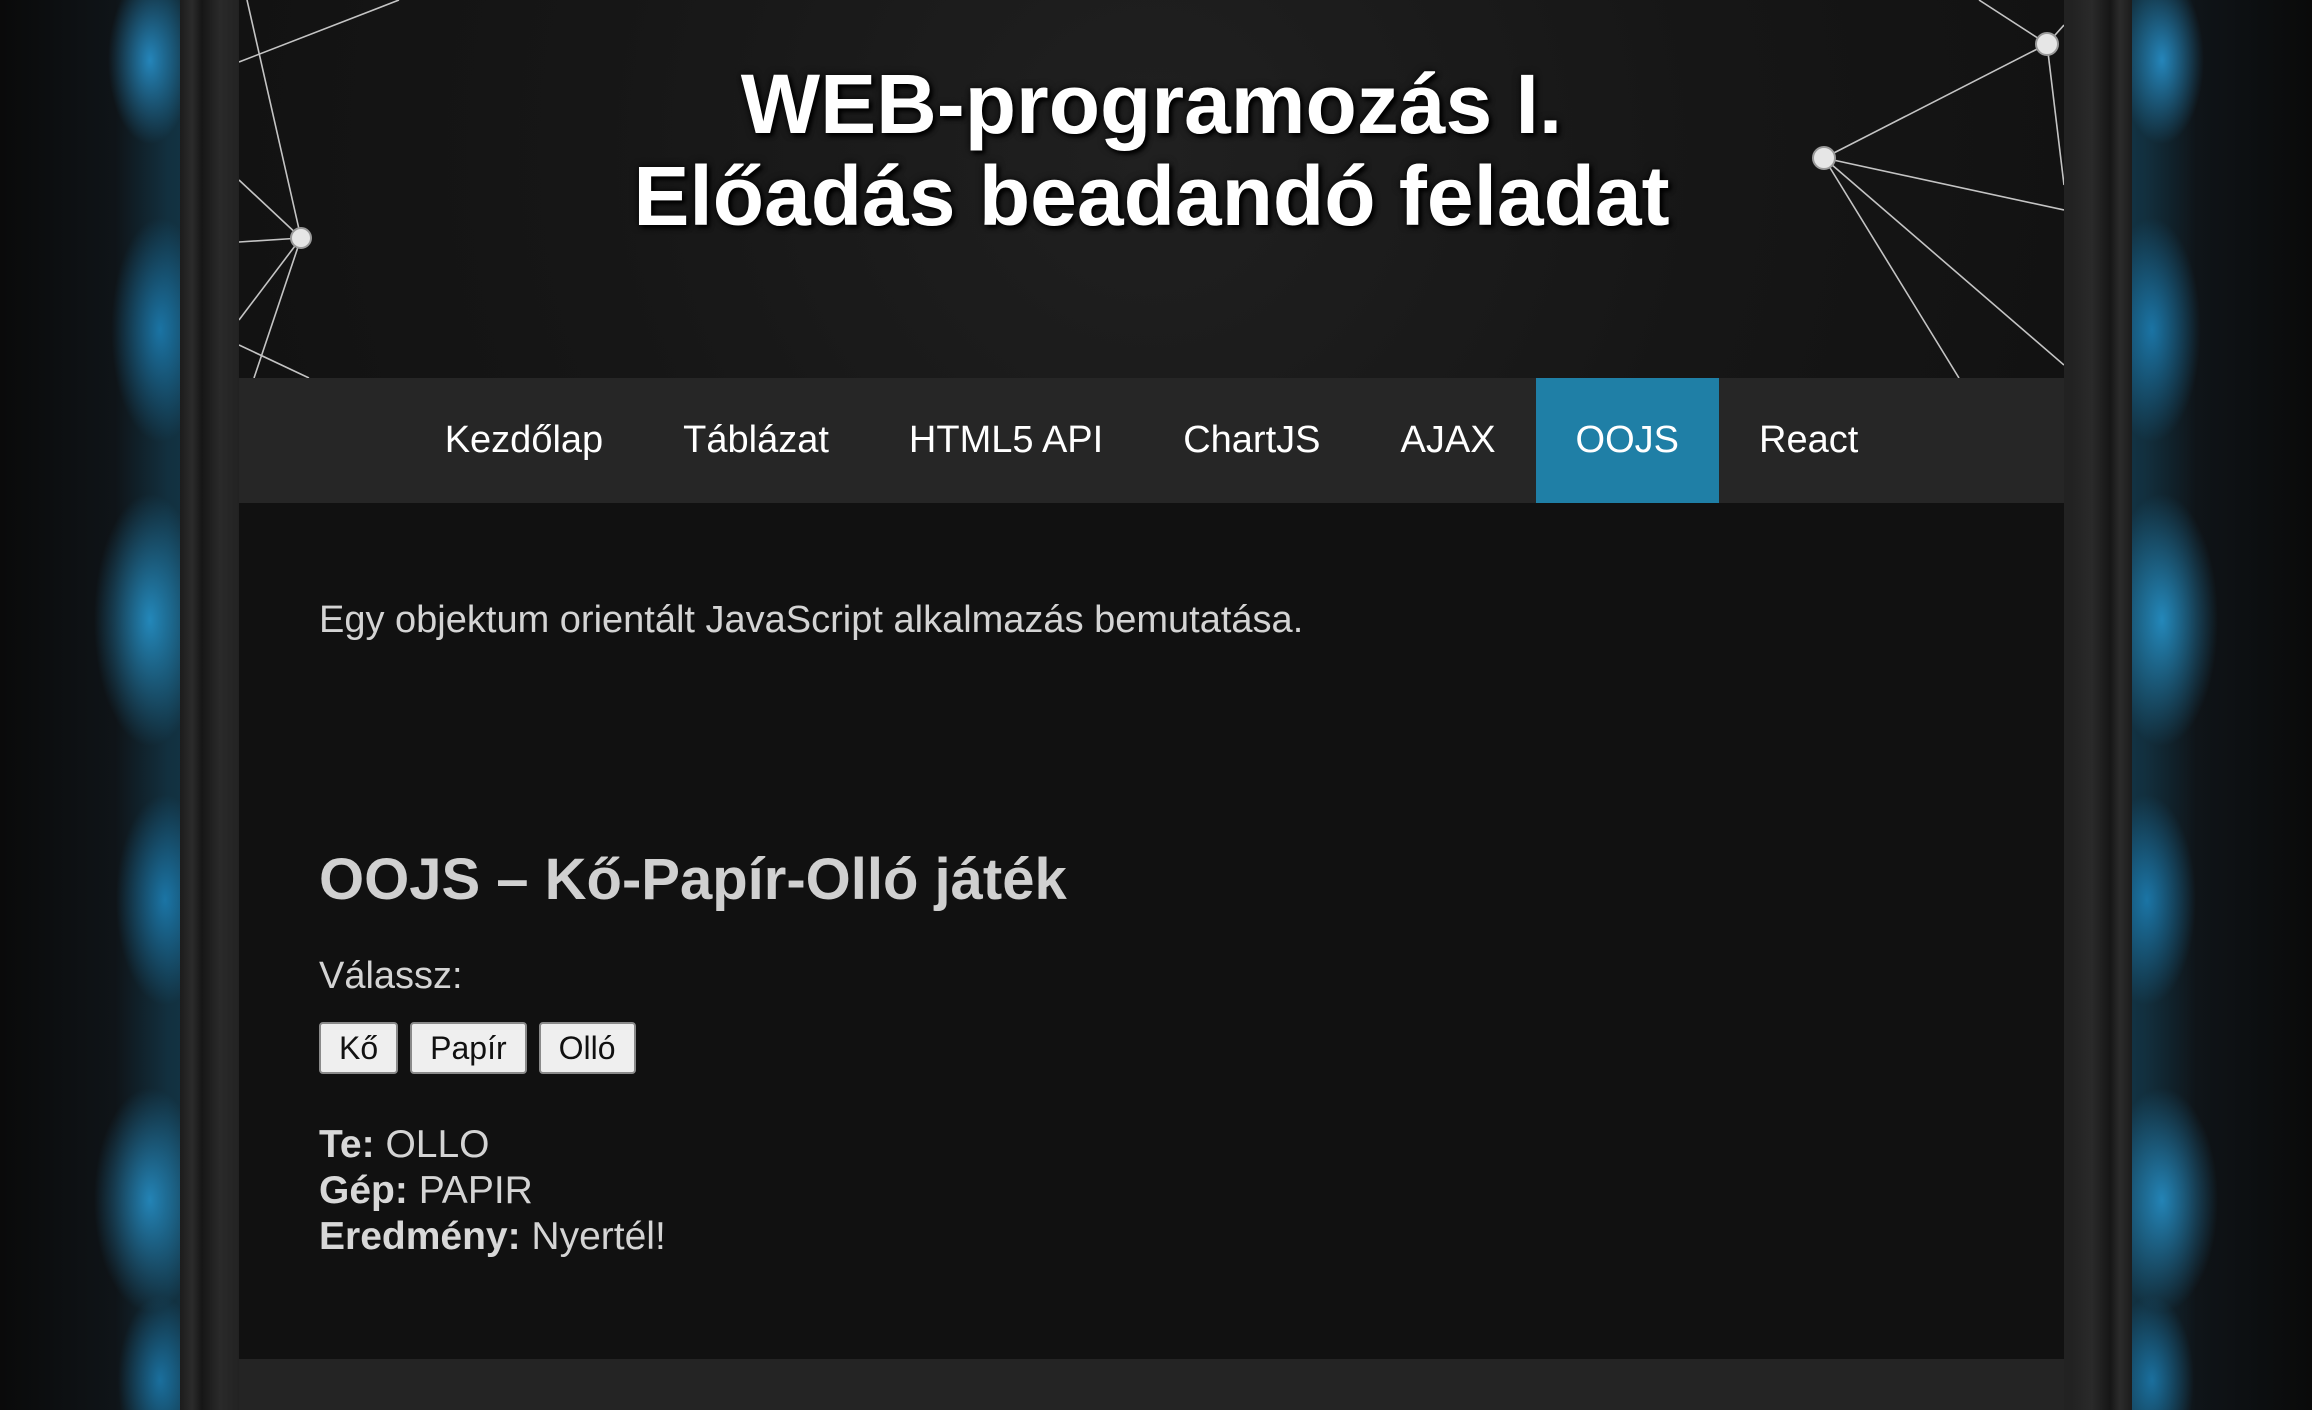 The image size is (2312, 1410). What do you see at coordinates (475, 1190) in the screenshot?
I see `machine-choice-value: PAPIR` at bounding box center [475, 1190].